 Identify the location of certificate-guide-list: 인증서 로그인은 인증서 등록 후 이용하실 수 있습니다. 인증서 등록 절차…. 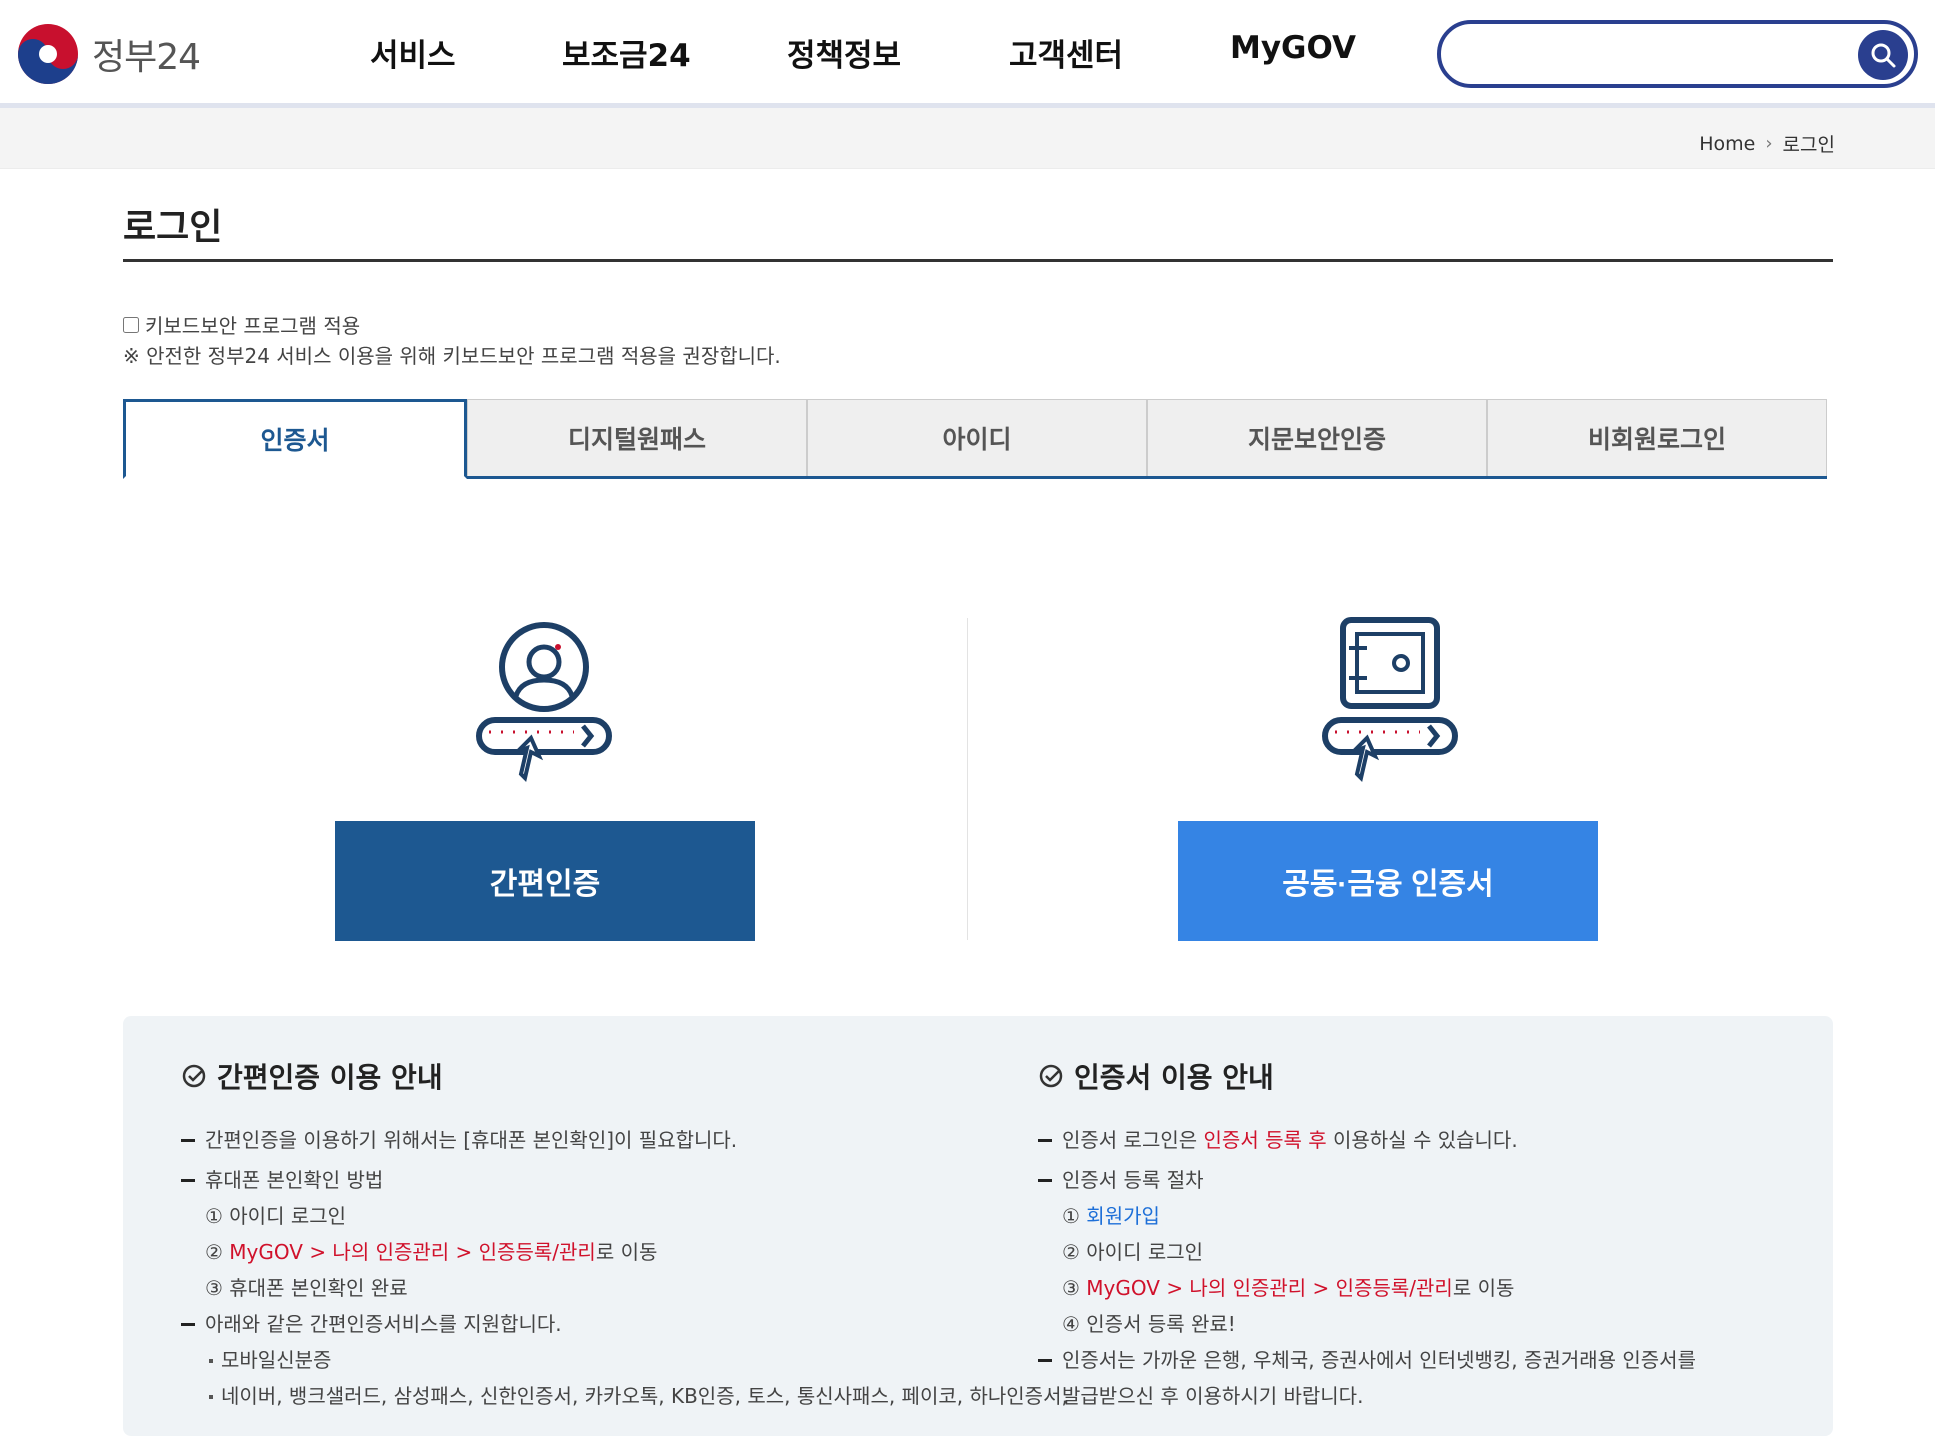
(1418, 1268).